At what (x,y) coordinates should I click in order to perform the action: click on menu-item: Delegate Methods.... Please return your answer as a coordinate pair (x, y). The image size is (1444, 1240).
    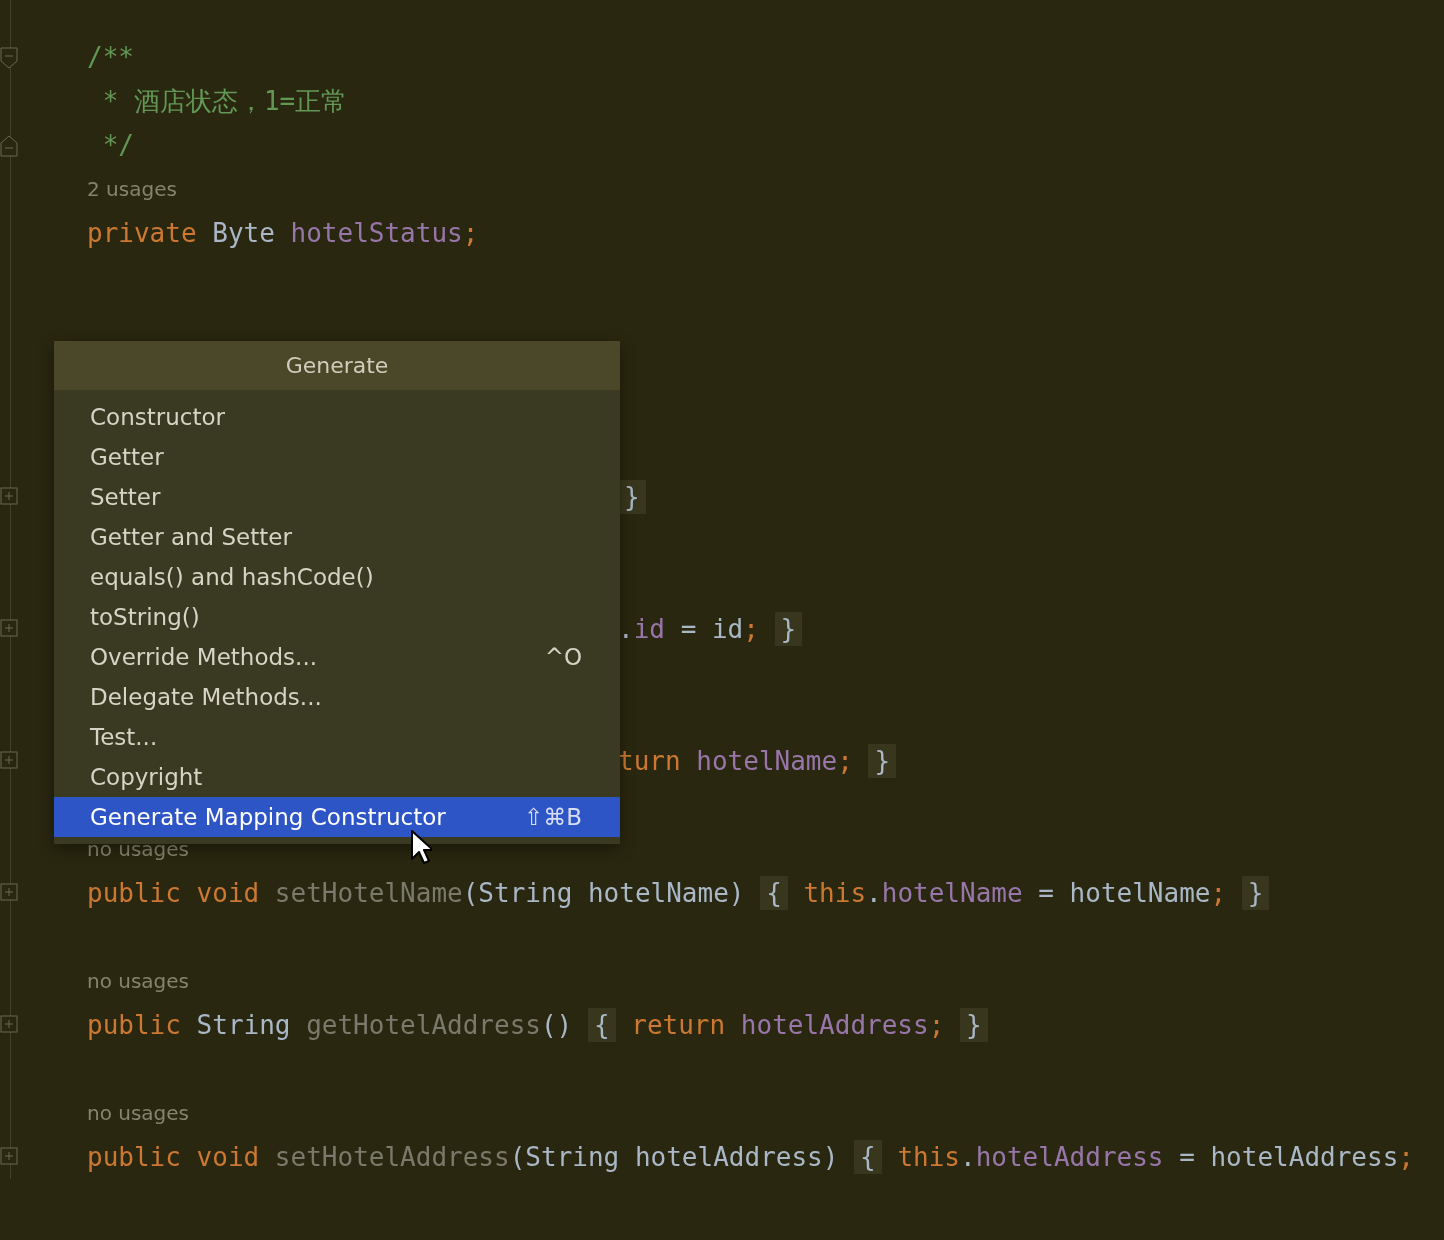
    Looking at the image, I should click on (337, 697).